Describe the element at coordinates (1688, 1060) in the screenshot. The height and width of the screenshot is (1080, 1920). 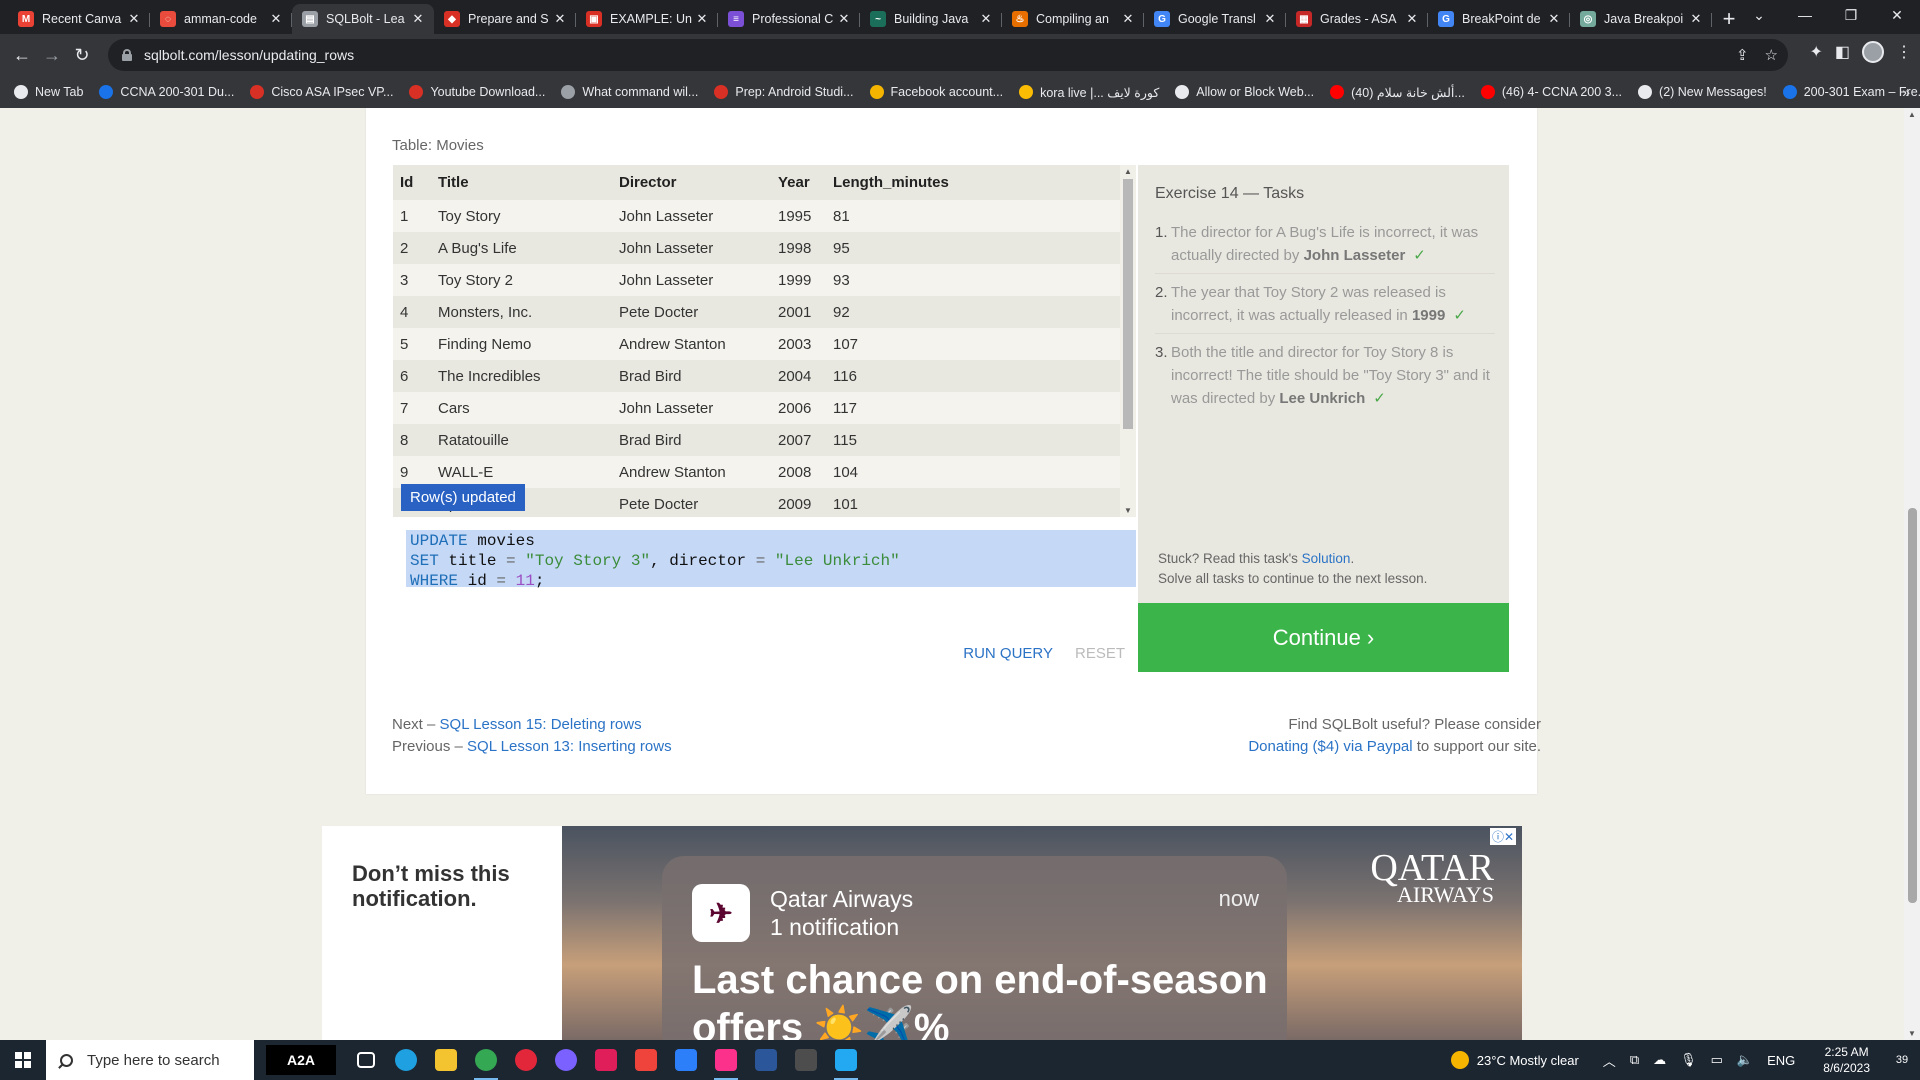
I see `microphone-icon: 🎙` at that location.